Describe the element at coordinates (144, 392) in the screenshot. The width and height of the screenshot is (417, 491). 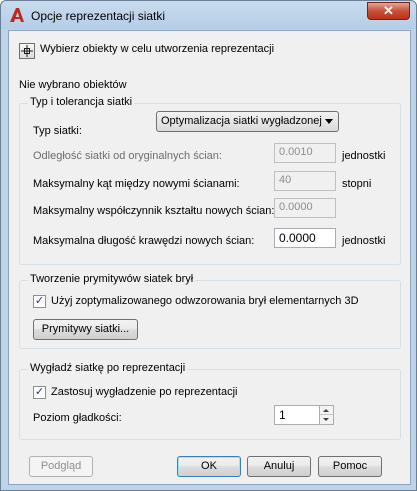
I see `apply-smoothing-label: Zastosuj wygładzenie po reprezentacji` at that location.